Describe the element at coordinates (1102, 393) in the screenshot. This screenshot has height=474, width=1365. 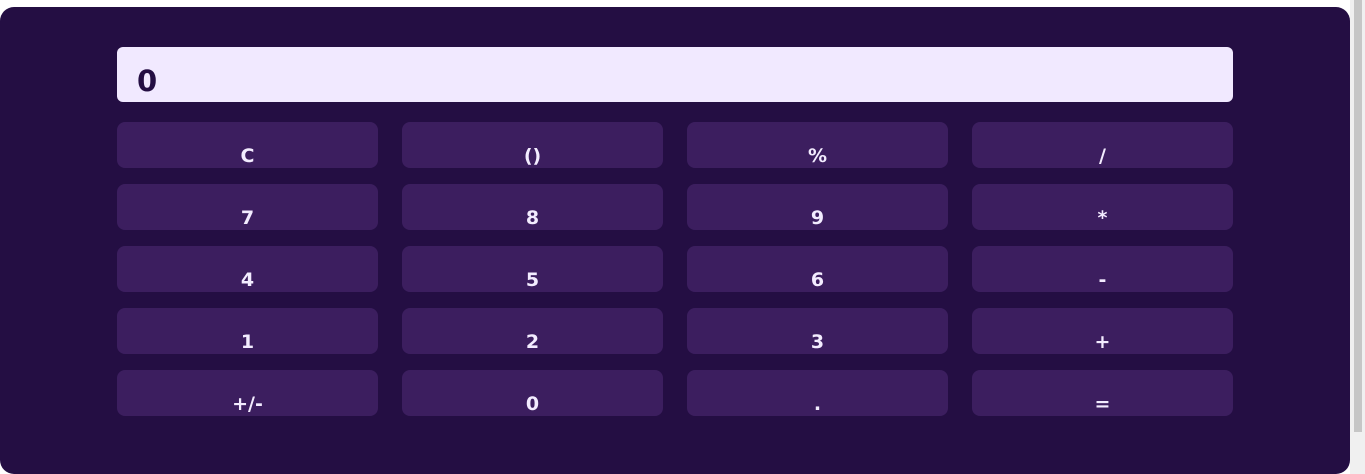
I see `equals-button: =` at that location.